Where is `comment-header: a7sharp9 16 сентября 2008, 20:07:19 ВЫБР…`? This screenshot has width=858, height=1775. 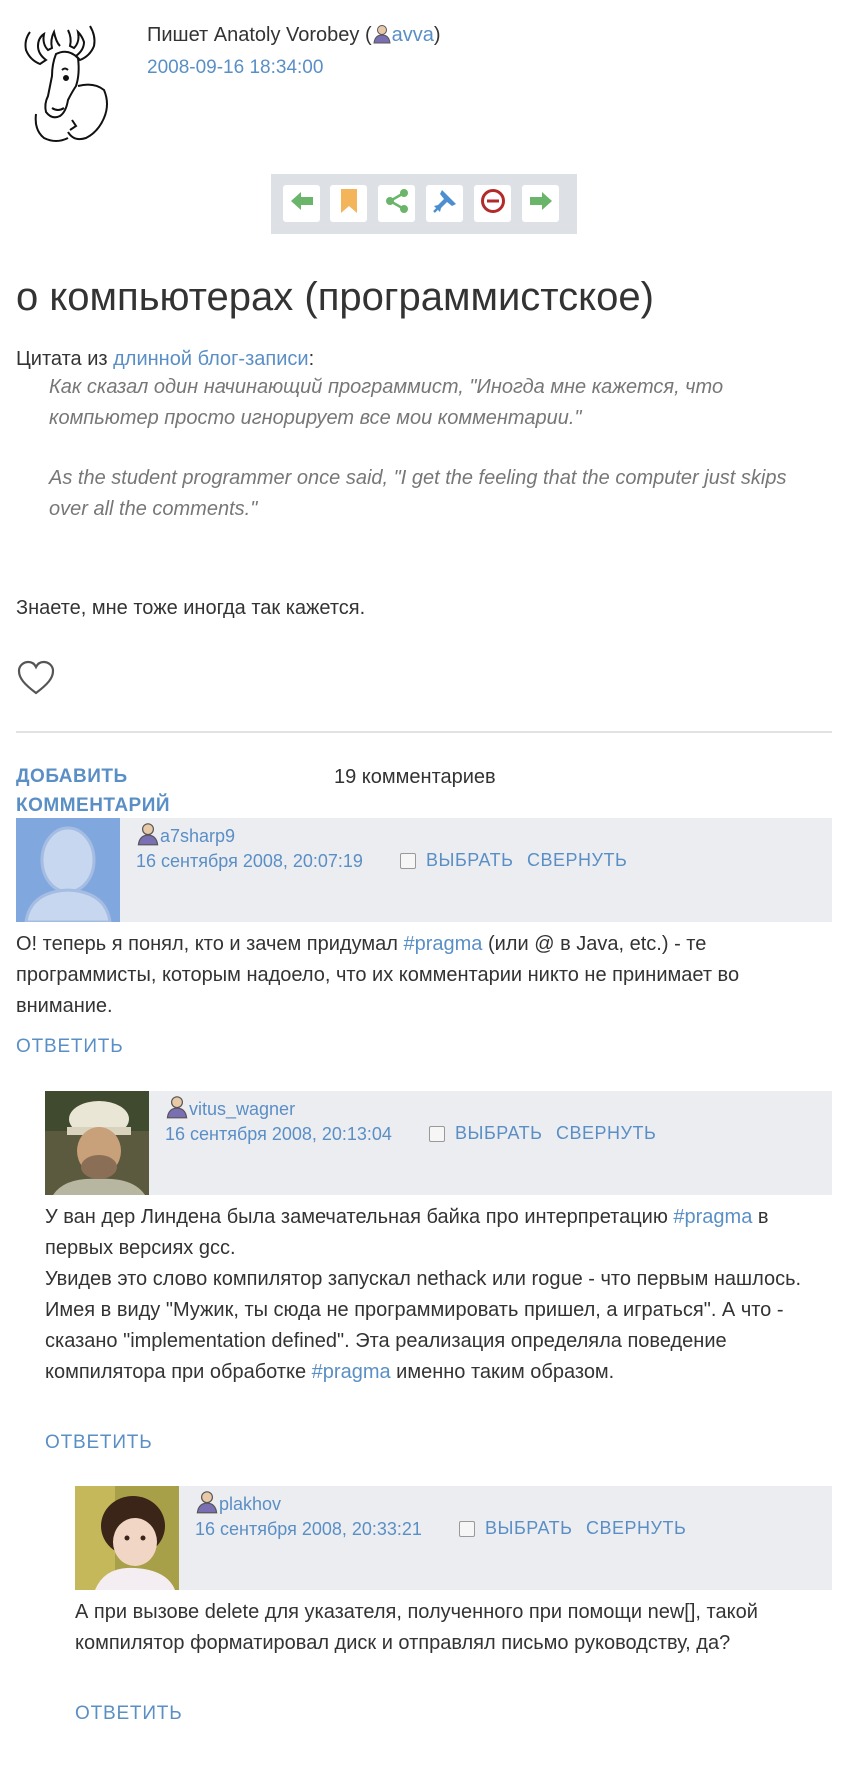 comment-header: a7sharp9 16 сентября 2008, 20:07:19 ВЫБР… is located at coordinates (424, 870).